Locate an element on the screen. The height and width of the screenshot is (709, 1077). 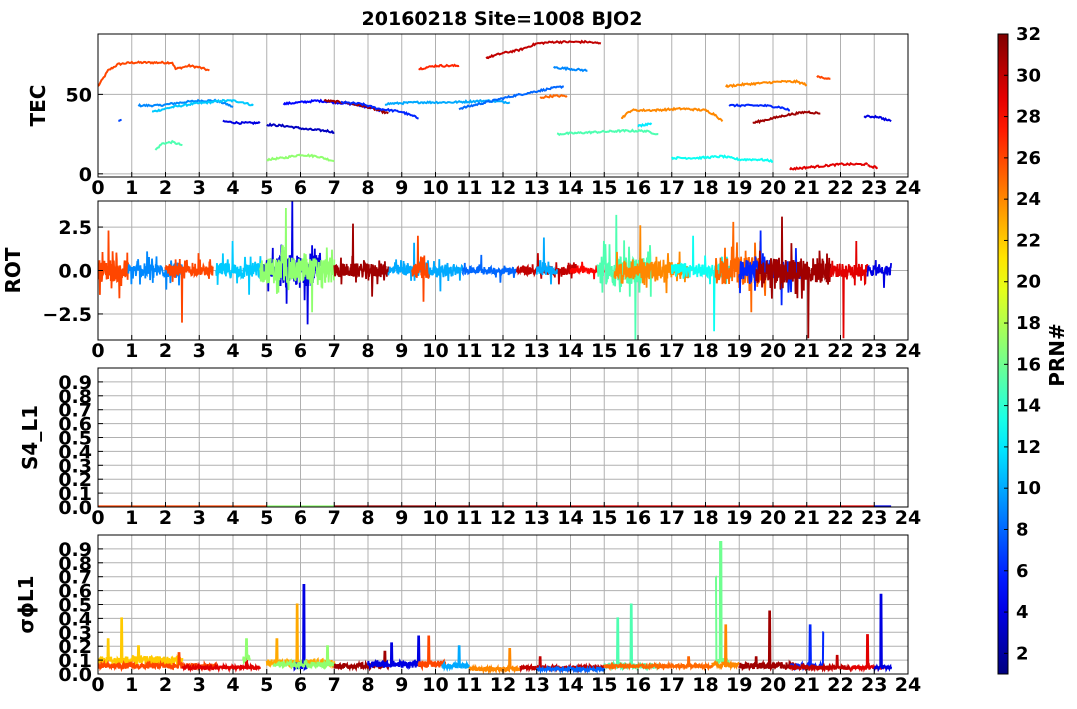
colorbar-tick-label: 32 is located at coordinates (1028, 34).